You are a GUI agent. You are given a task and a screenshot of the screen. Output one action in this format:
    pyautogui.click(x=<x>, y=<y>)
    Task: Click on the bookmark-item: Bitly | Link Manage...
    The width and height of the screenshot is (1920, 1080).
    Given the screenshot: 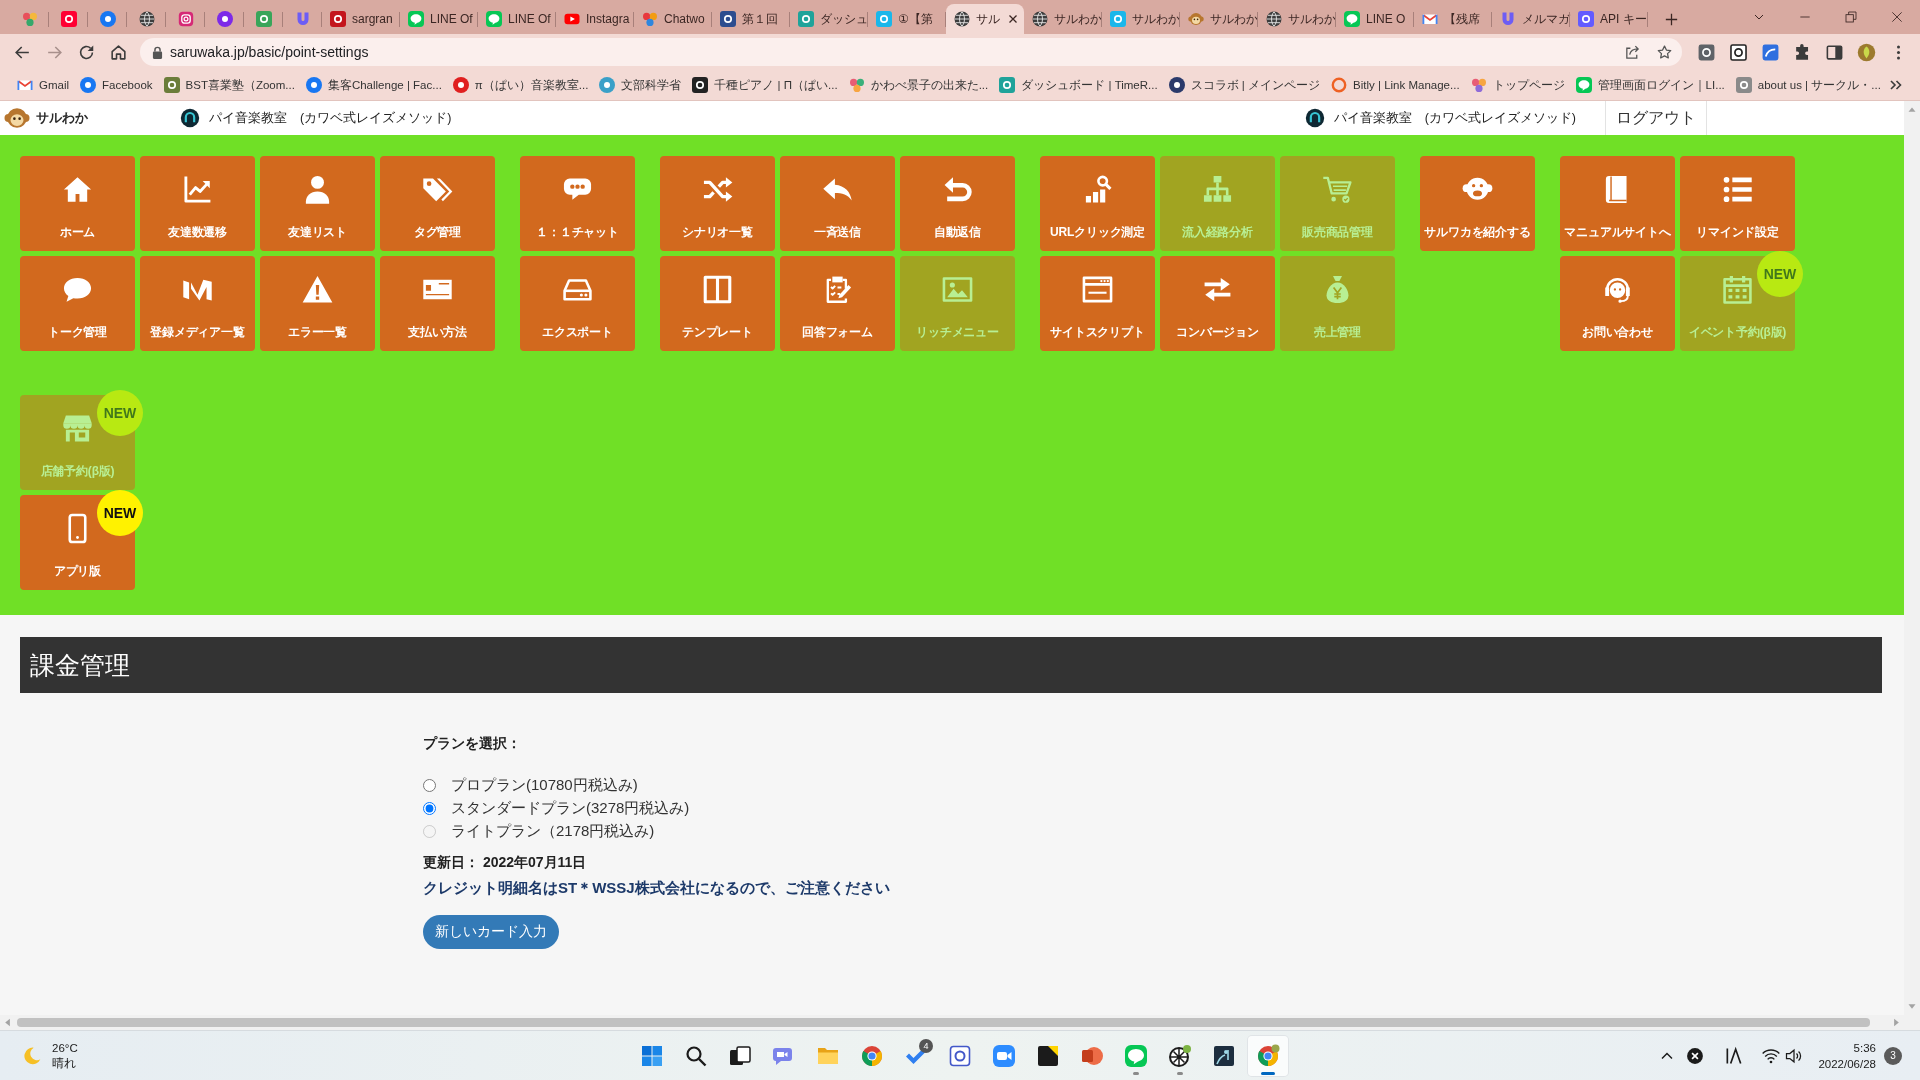 What is the action you would take?
    pyautogui.click(x=1395, y=85)
    